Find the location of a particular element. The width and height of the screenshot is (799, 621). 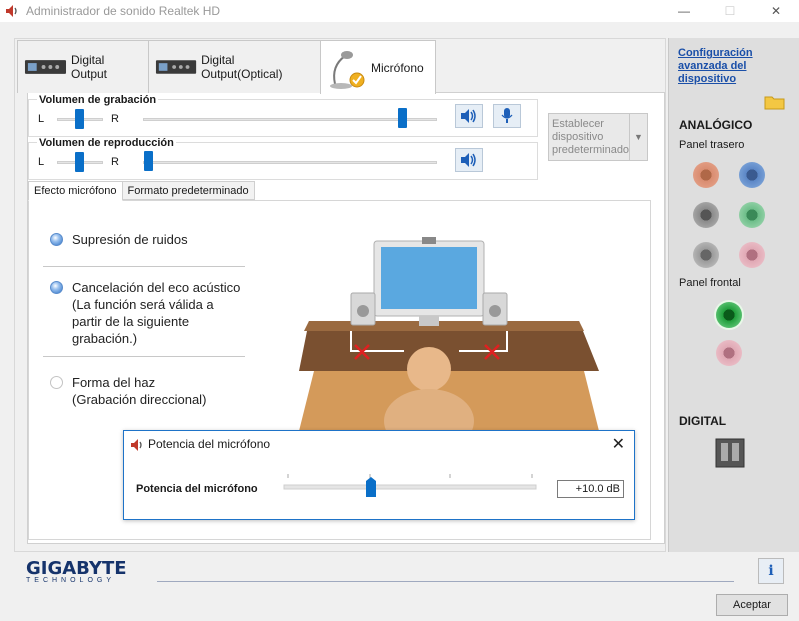

accept-button: Aceptar is located at coordinates (752, 605).